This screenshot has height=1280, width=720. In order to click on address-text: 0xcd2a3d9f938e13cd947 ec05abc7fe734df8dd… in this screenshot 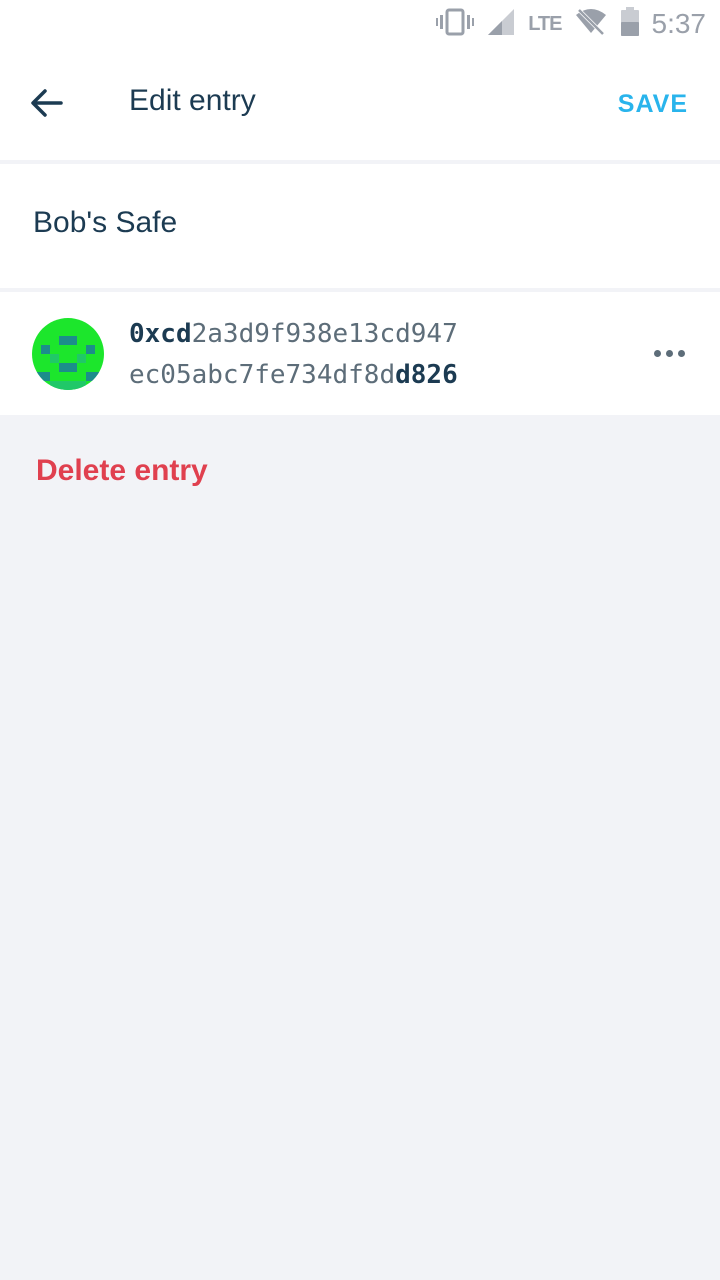, I will do `click(293, 355)`.